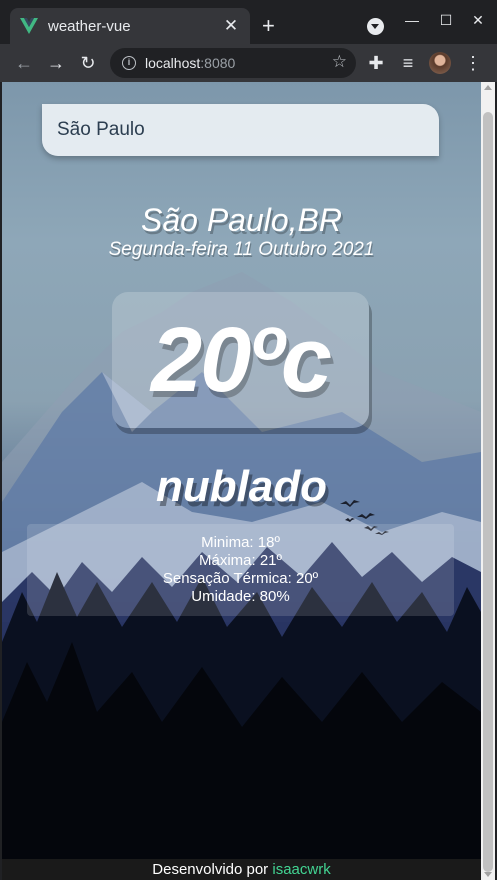 This screenshot has width=497, height=880. What do you see at coordinates (376, 63) in the screenshot?
I see `extensions-icon: ✚` at bounding box center [376, 63].